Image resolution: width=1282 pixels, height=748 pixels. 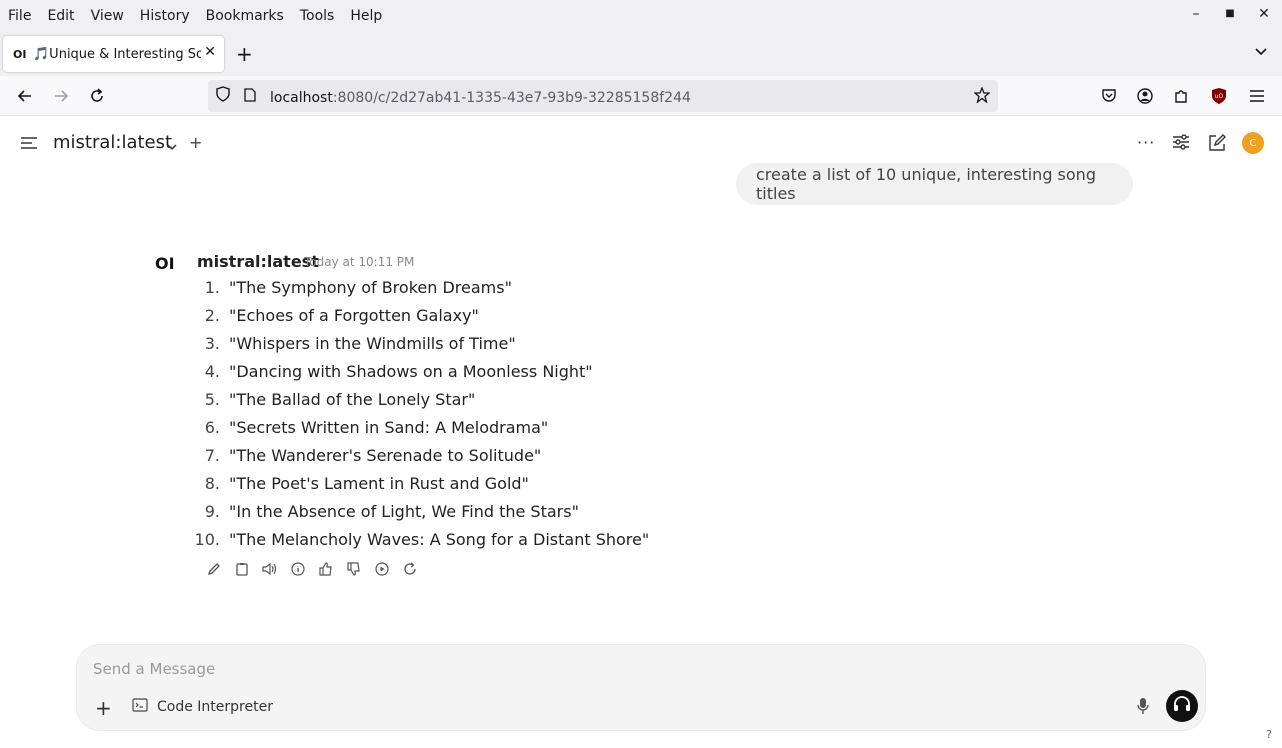 What do you see at coordinates (112, 142) in the screenshot?
I see `model-selector-label: mistral:latest` at bounding box center [112, 142].